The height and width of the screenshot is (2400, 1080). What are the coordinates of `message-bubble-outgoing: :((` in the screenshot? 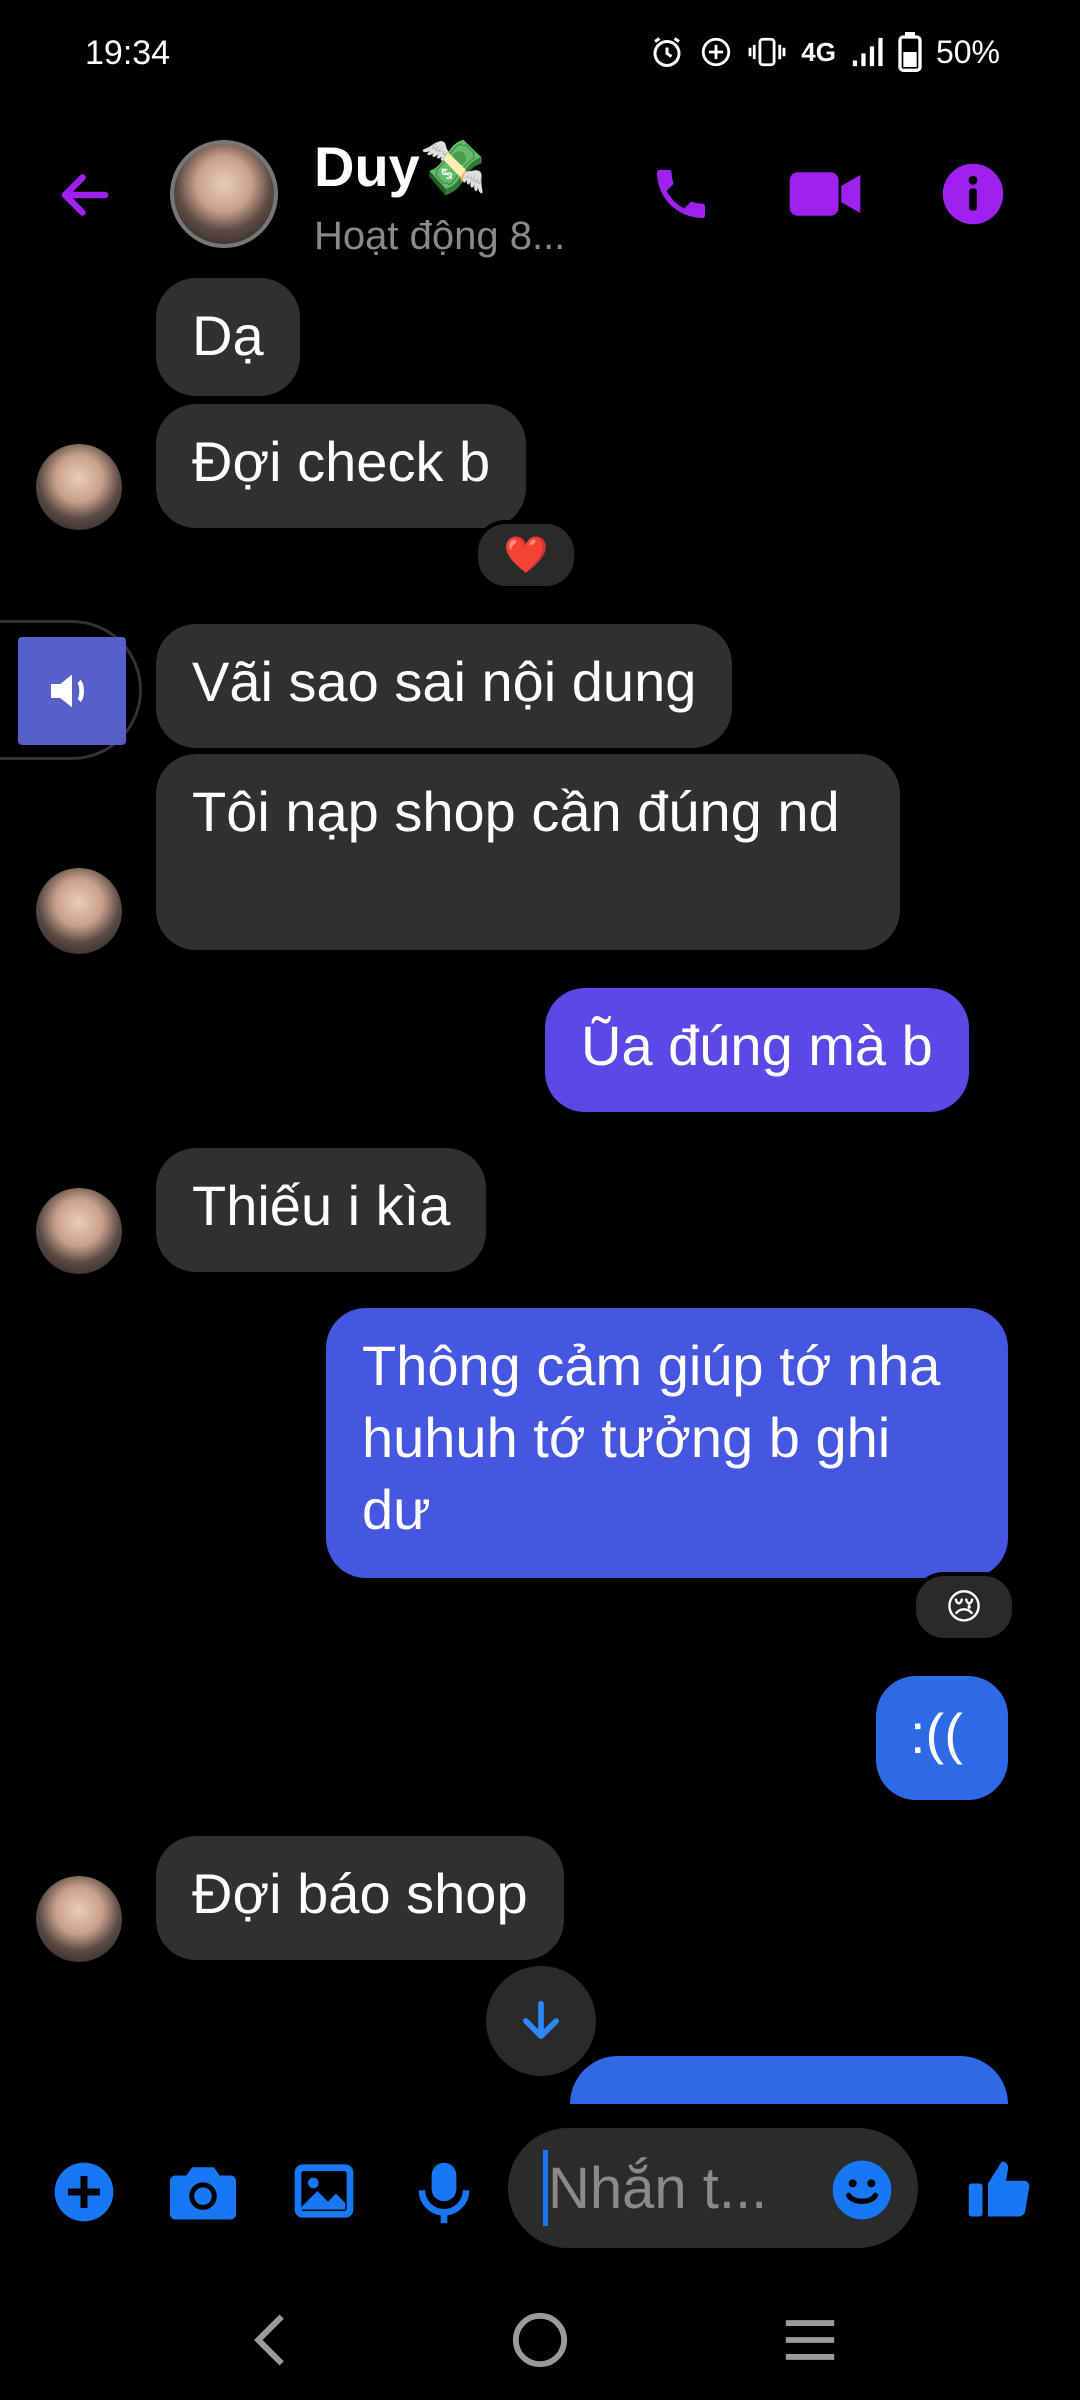 It's located at (942, 1738).